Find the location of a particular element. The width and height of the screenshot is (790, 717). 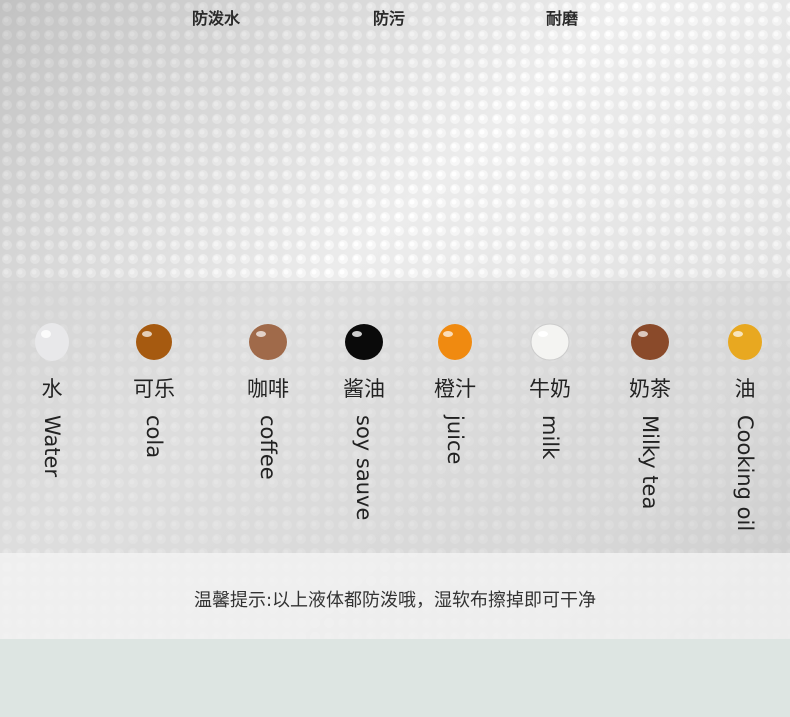

feature-label-stain-resistant: 防污 is located at coordinates (389, 18).